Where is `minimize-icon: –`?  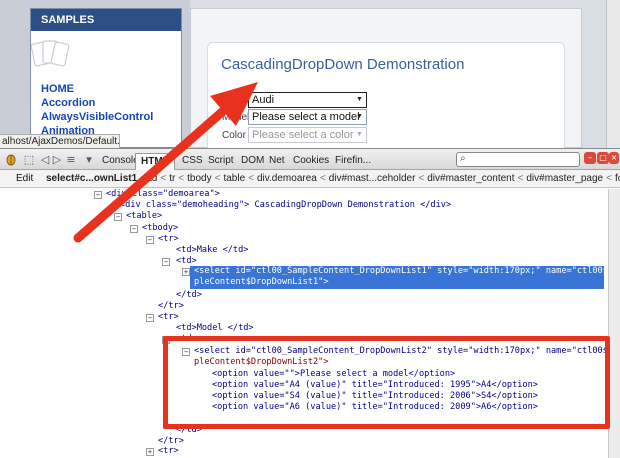 minimize-icon: – is located at coordinates (590, 158).